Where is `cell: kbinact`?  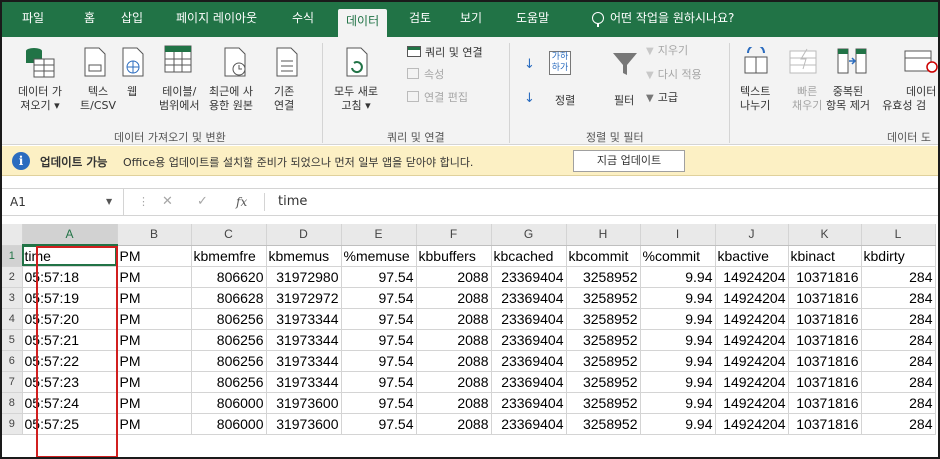 cell: kbinact is located at coordinates (825, 256).